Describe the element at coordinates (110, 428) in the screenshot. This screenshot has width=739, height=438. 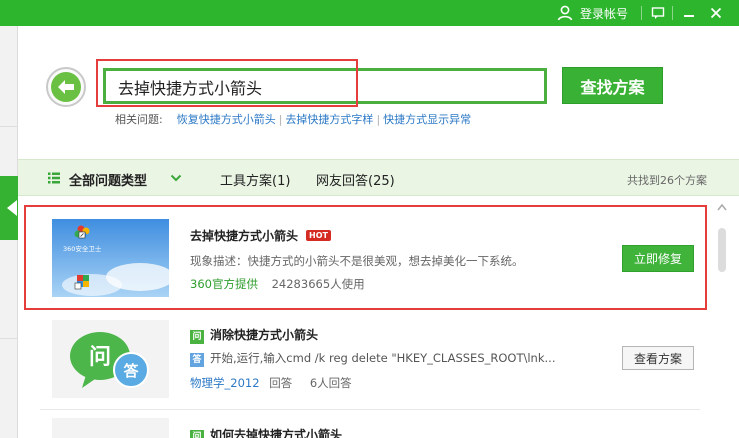
I see `qa-thumbnail` at that location.